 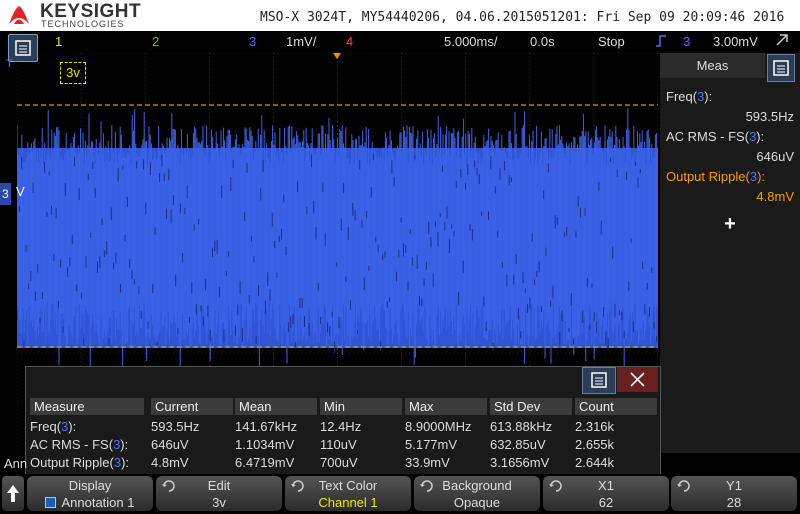 What do you see at coordinates (689, 96) in the screenshot?
I see `sidebar-freq-label: Freq(3):` at bounding box center [689, 96].